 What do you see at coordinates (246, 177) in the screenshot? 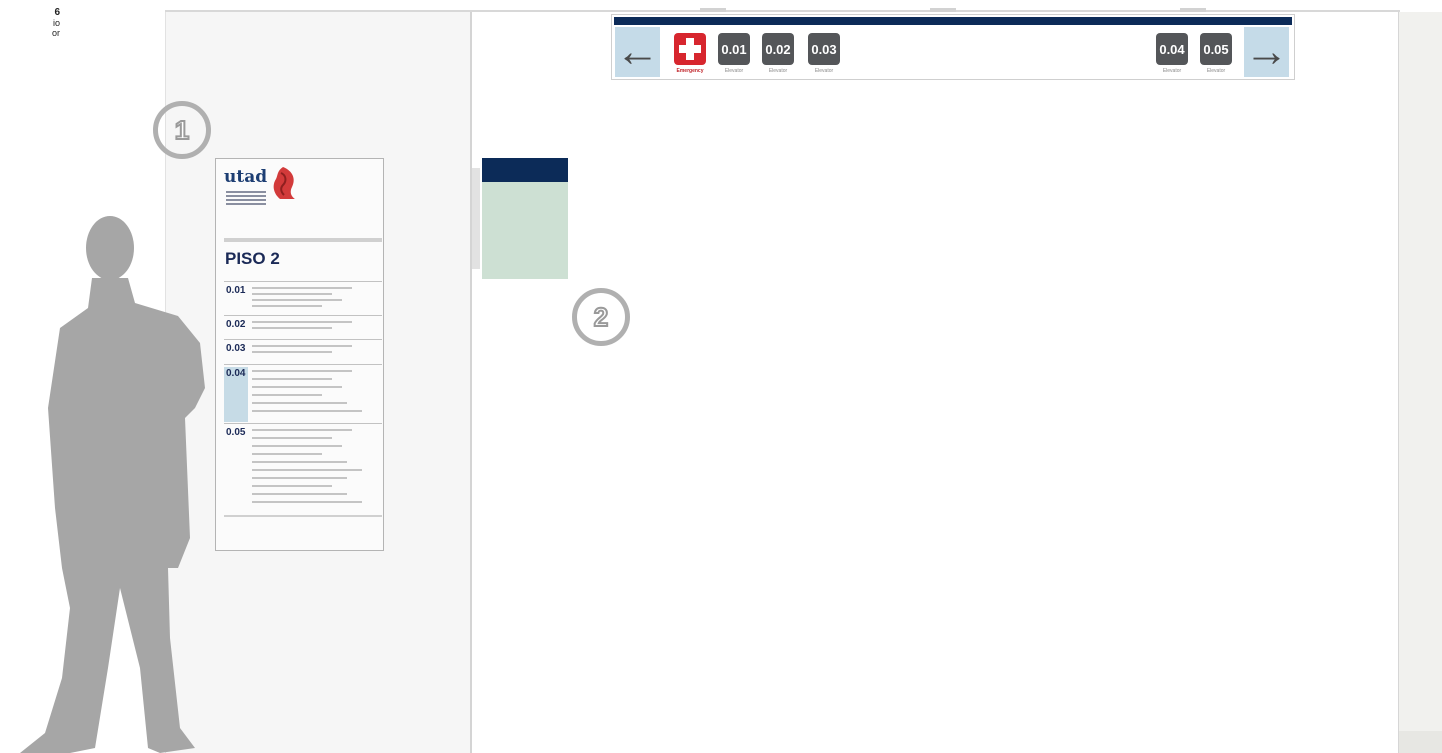
I see `logo-text: utad` at bounding box center [246, 177].